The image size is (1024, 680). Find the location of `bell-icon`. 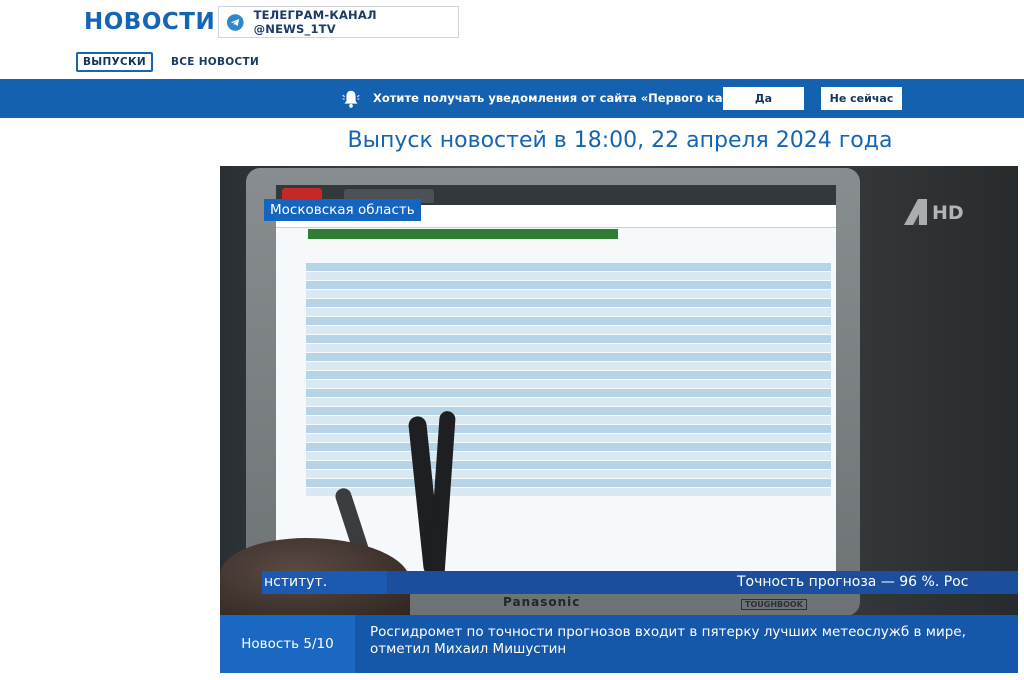

bell-icon is located at coordinates (351, 99).